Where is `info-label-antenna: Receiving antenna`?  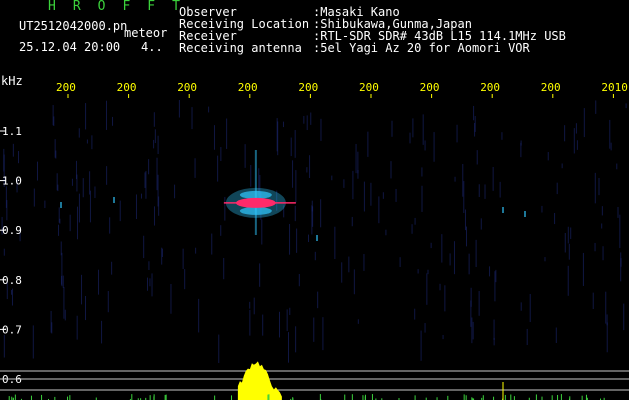
info-label-antenna: Receiving antenna is located at coordinates (240, 48).